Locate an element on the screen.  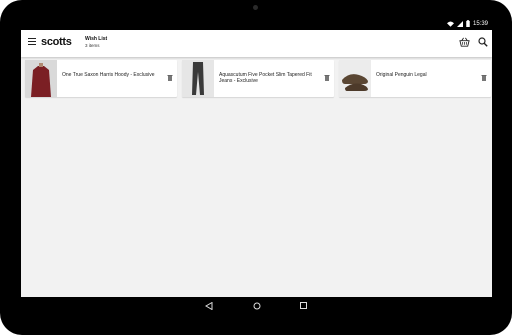
brand-logo: scotts is located at coordinates (56, 42).